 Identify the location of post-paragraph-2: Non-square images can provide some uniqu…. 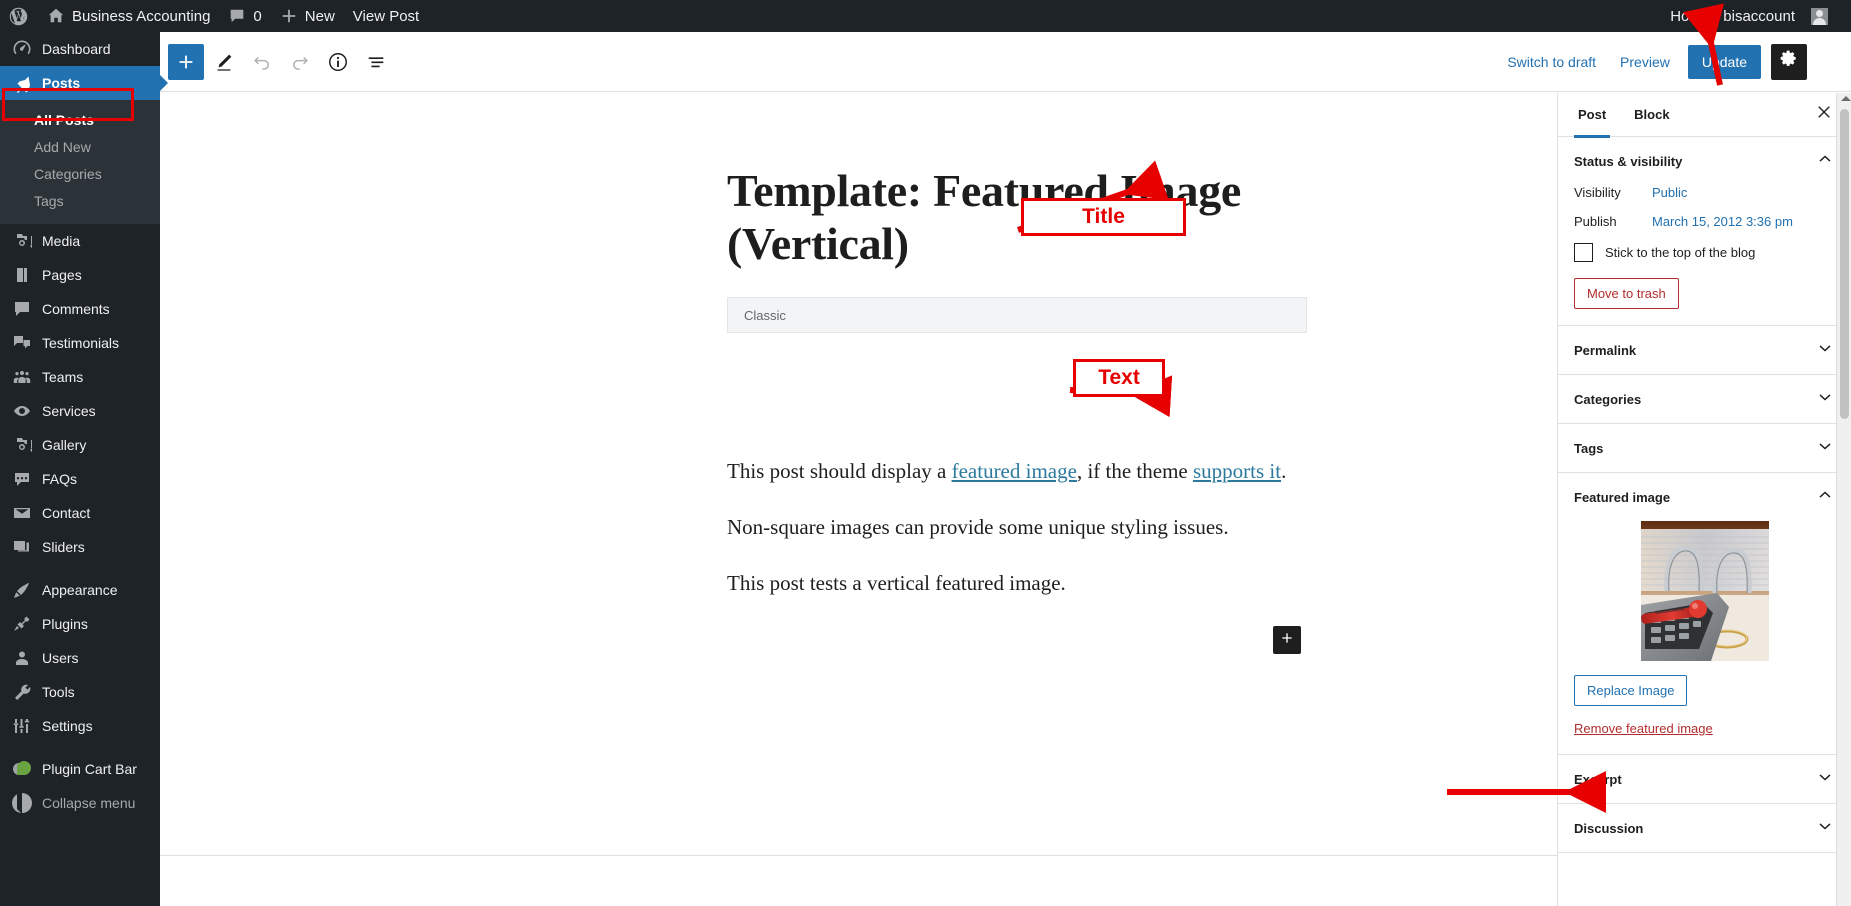
(1037, 528).